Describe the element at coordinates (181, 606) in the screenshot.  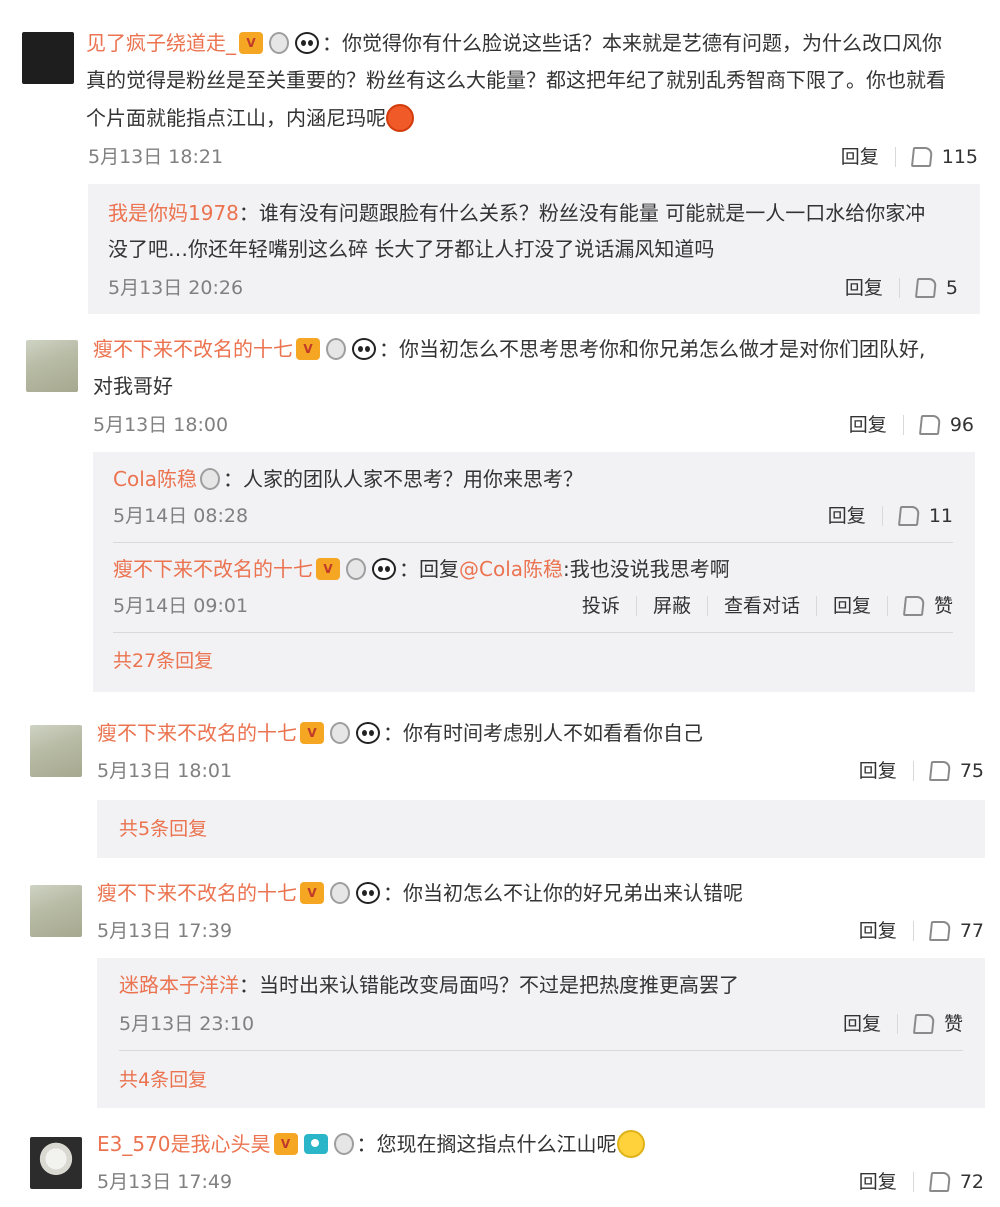
I see `timestamp: 5月14日 09:01` at that location.